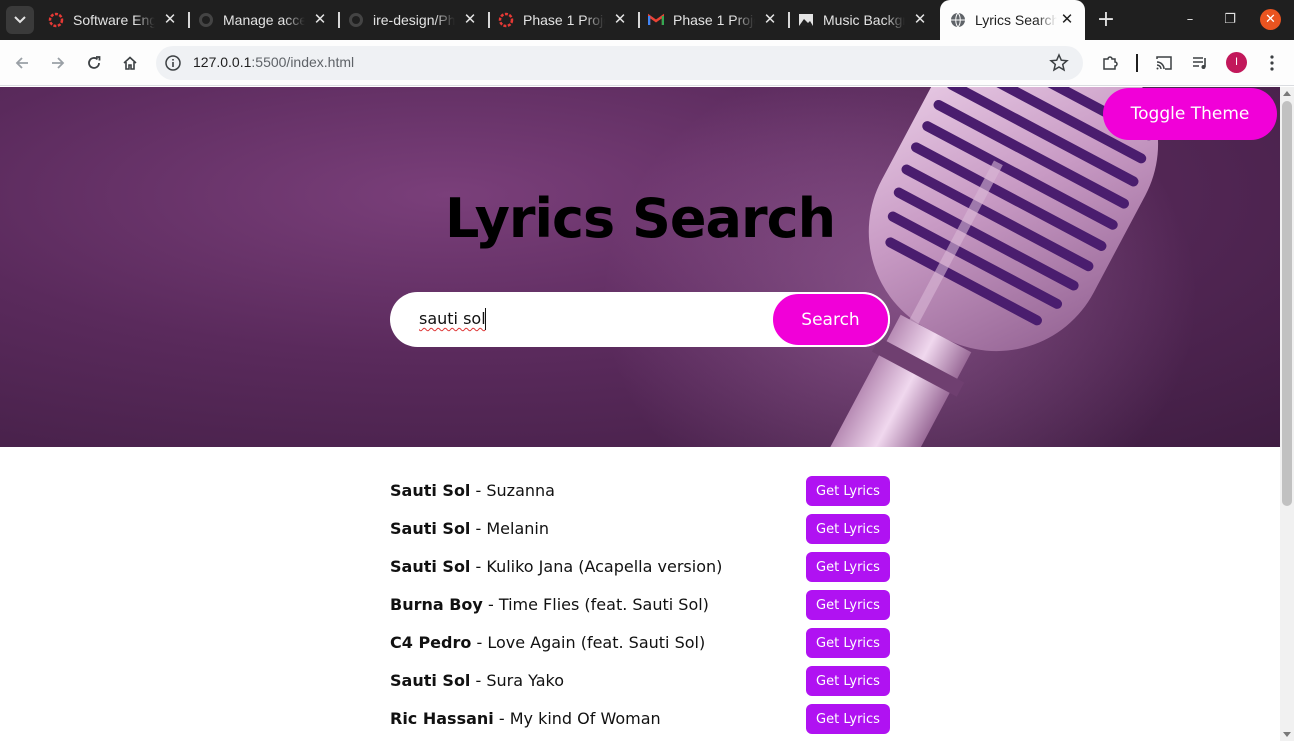  I want to click on result-song-title: Love Again (feat. Sauti Sol), so click(596, 642).